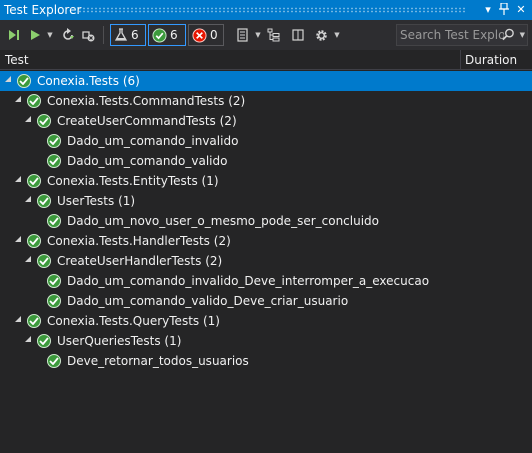 This screenshot has width=532, height=453. What do you see at coordinates (337, 35) in the screenshot?
I see `settings-dropdown-icon: ▼` at bounding box center [337, 35].